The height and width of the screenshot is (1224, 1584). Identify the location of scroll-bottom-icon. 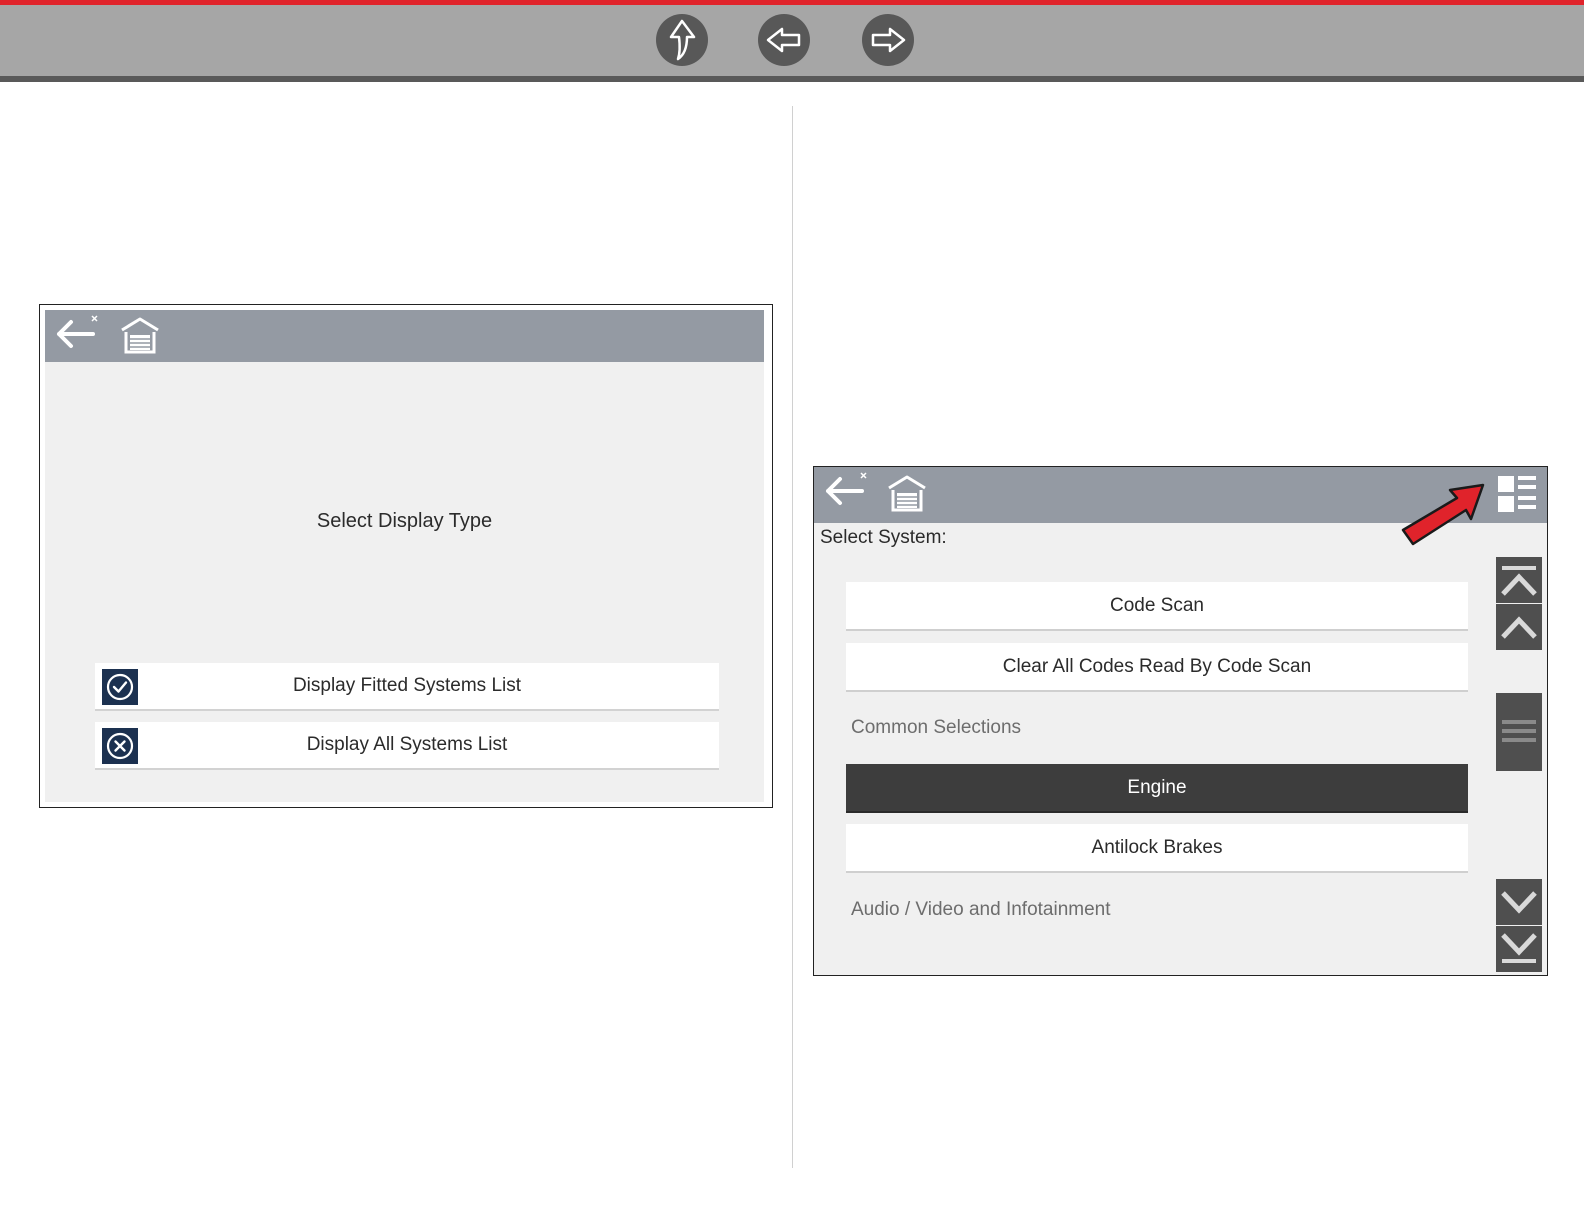
(1519, 948).